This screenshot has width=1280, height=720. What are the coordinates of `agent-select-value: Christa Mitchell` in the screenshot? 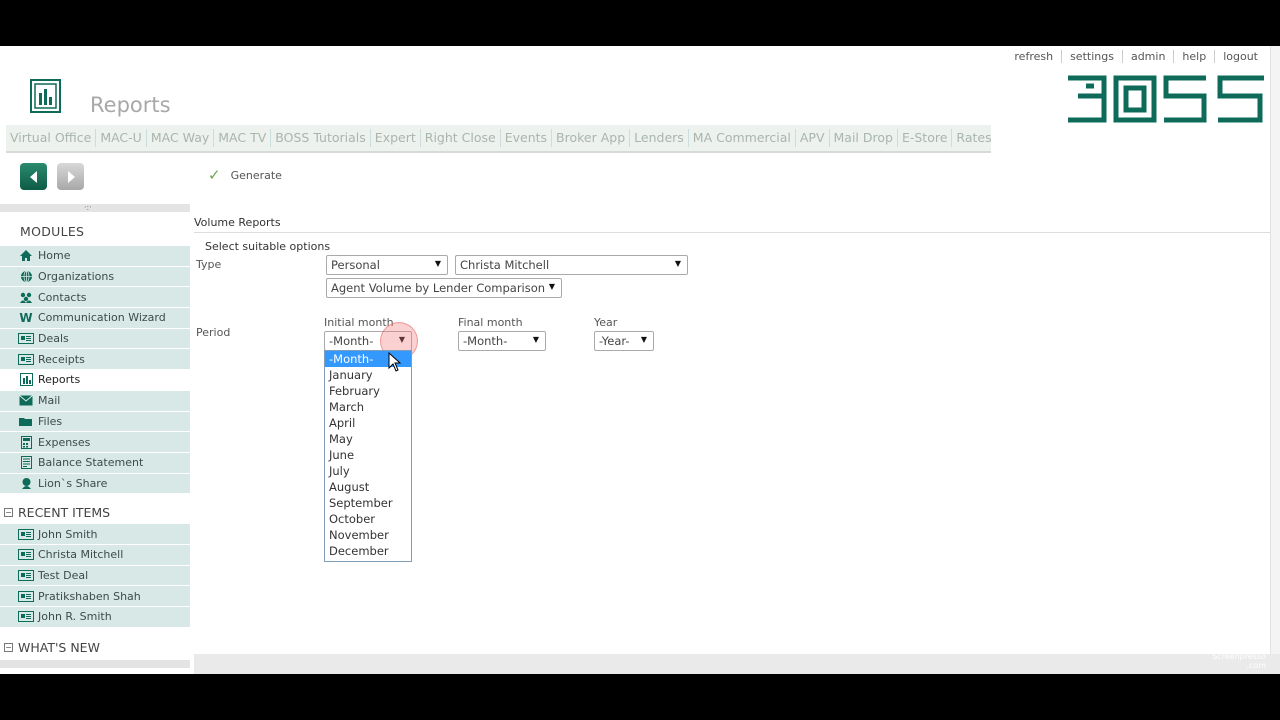 It's located at (505, 265).